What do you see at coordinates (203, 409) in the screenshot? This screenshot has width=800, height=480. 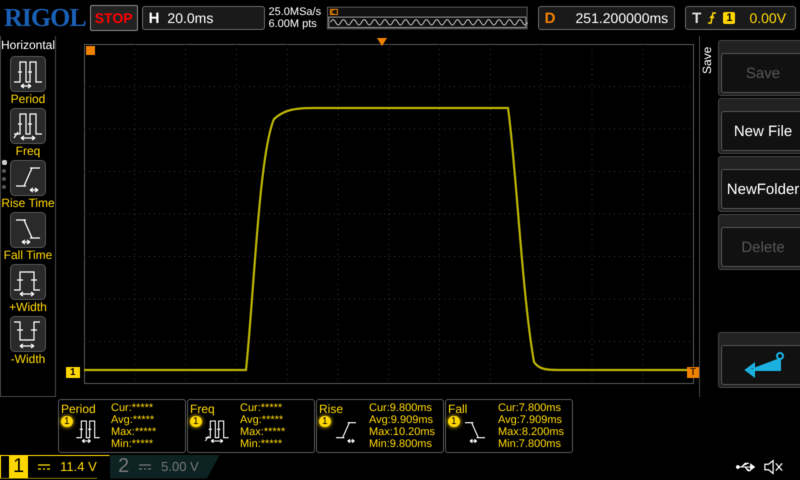 I see `measurement-name: Freq` at bounding box center [203, 409].